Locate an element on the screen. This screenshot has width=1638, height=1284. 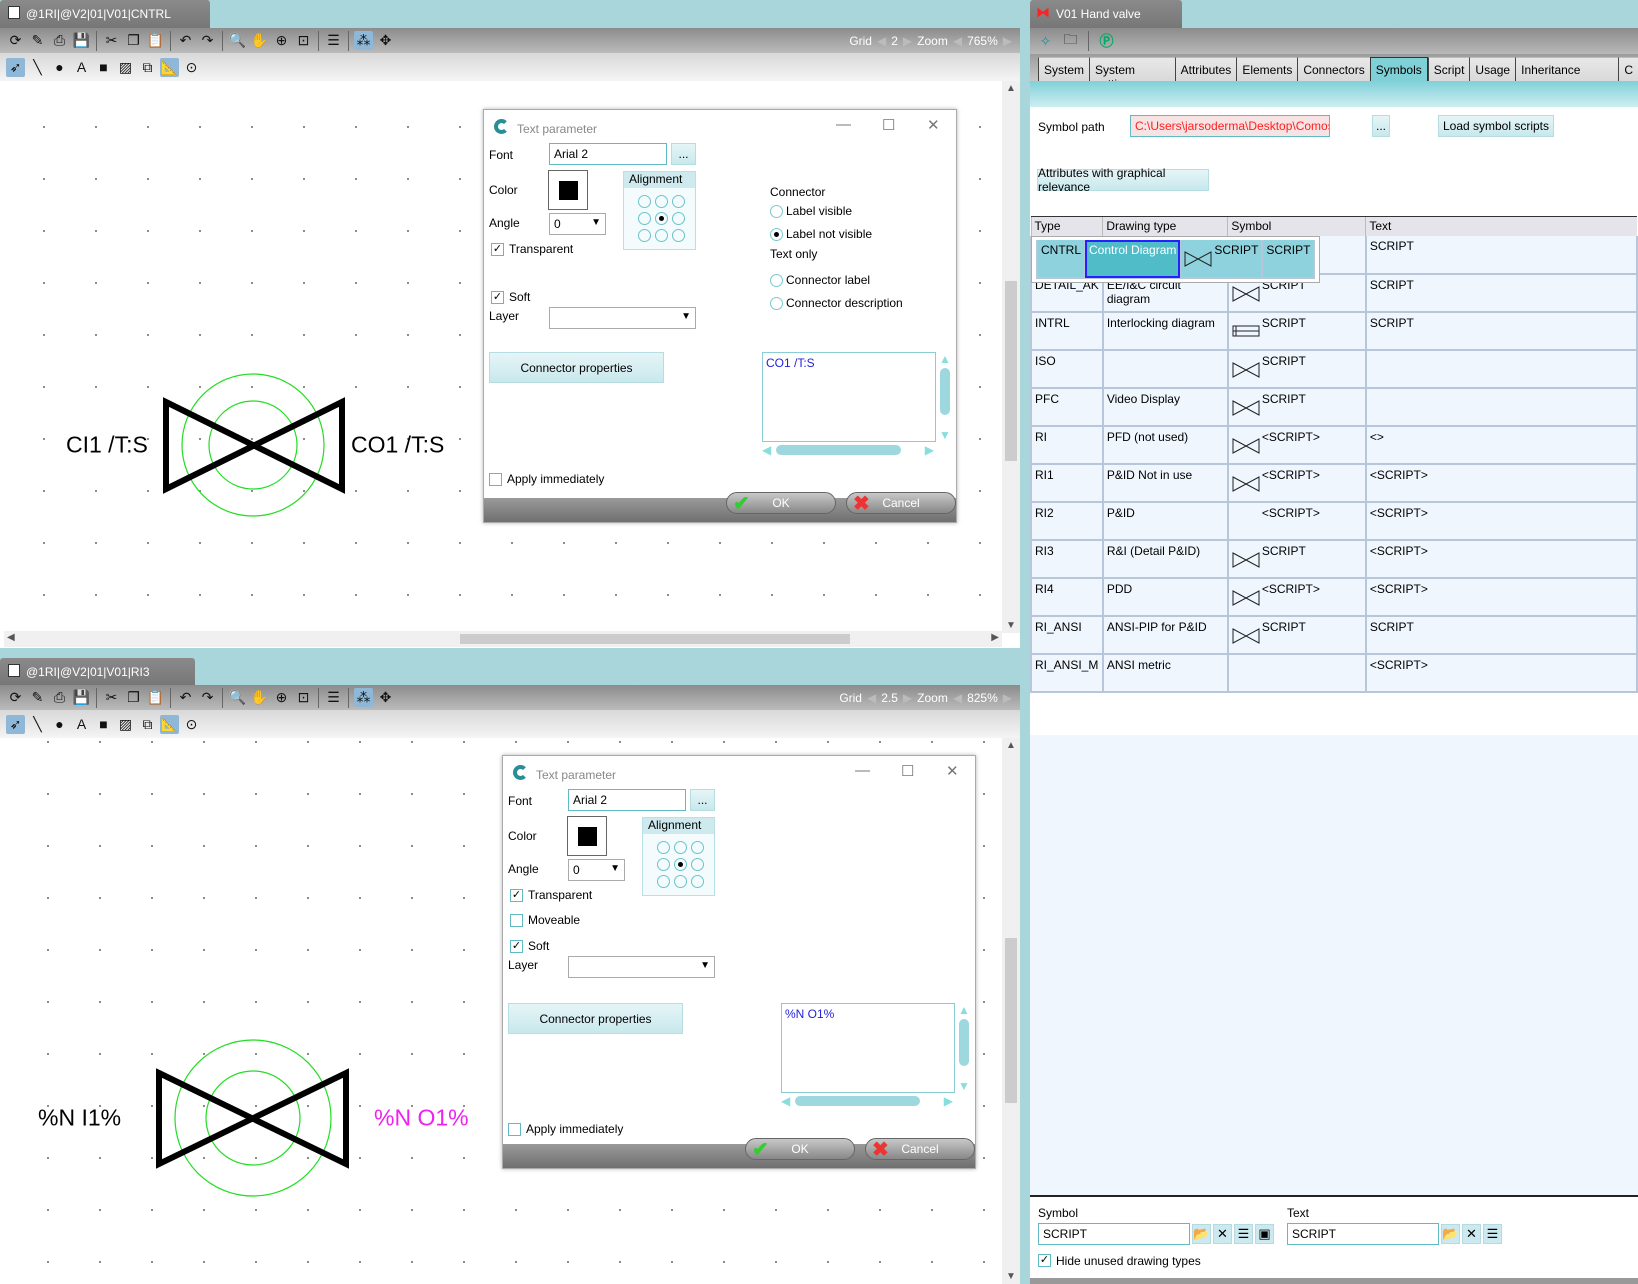
apply-immediately-checkbox is located at coordinates (514, 1129).